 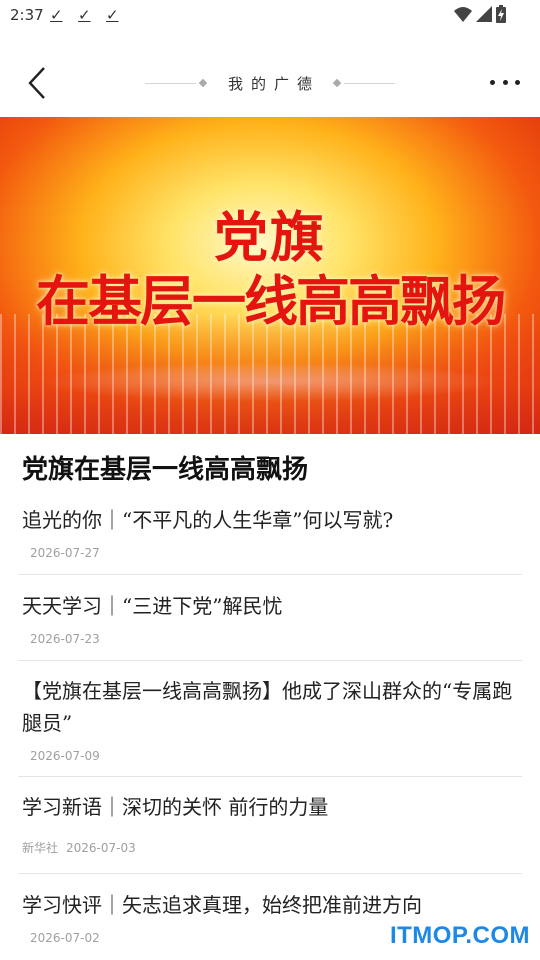 I want to click on list-item: 追光的你｜“不平凡的人生华章”何以写就? 2026-07-27, so click(x=272, y=532).